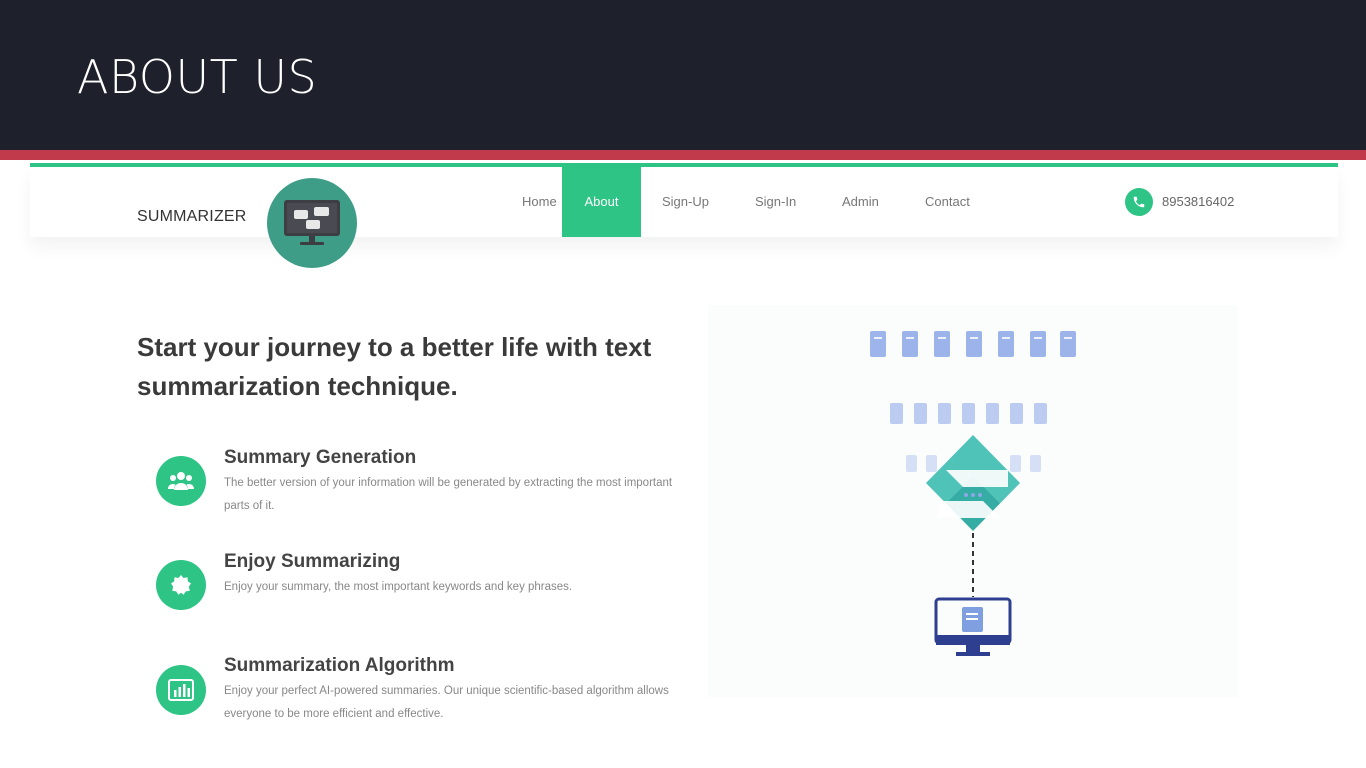  What do you see at coordinates (1198, 201) in the screenshot?
I see `phone-number: 8953816402` at bounding box center [1198, 201].